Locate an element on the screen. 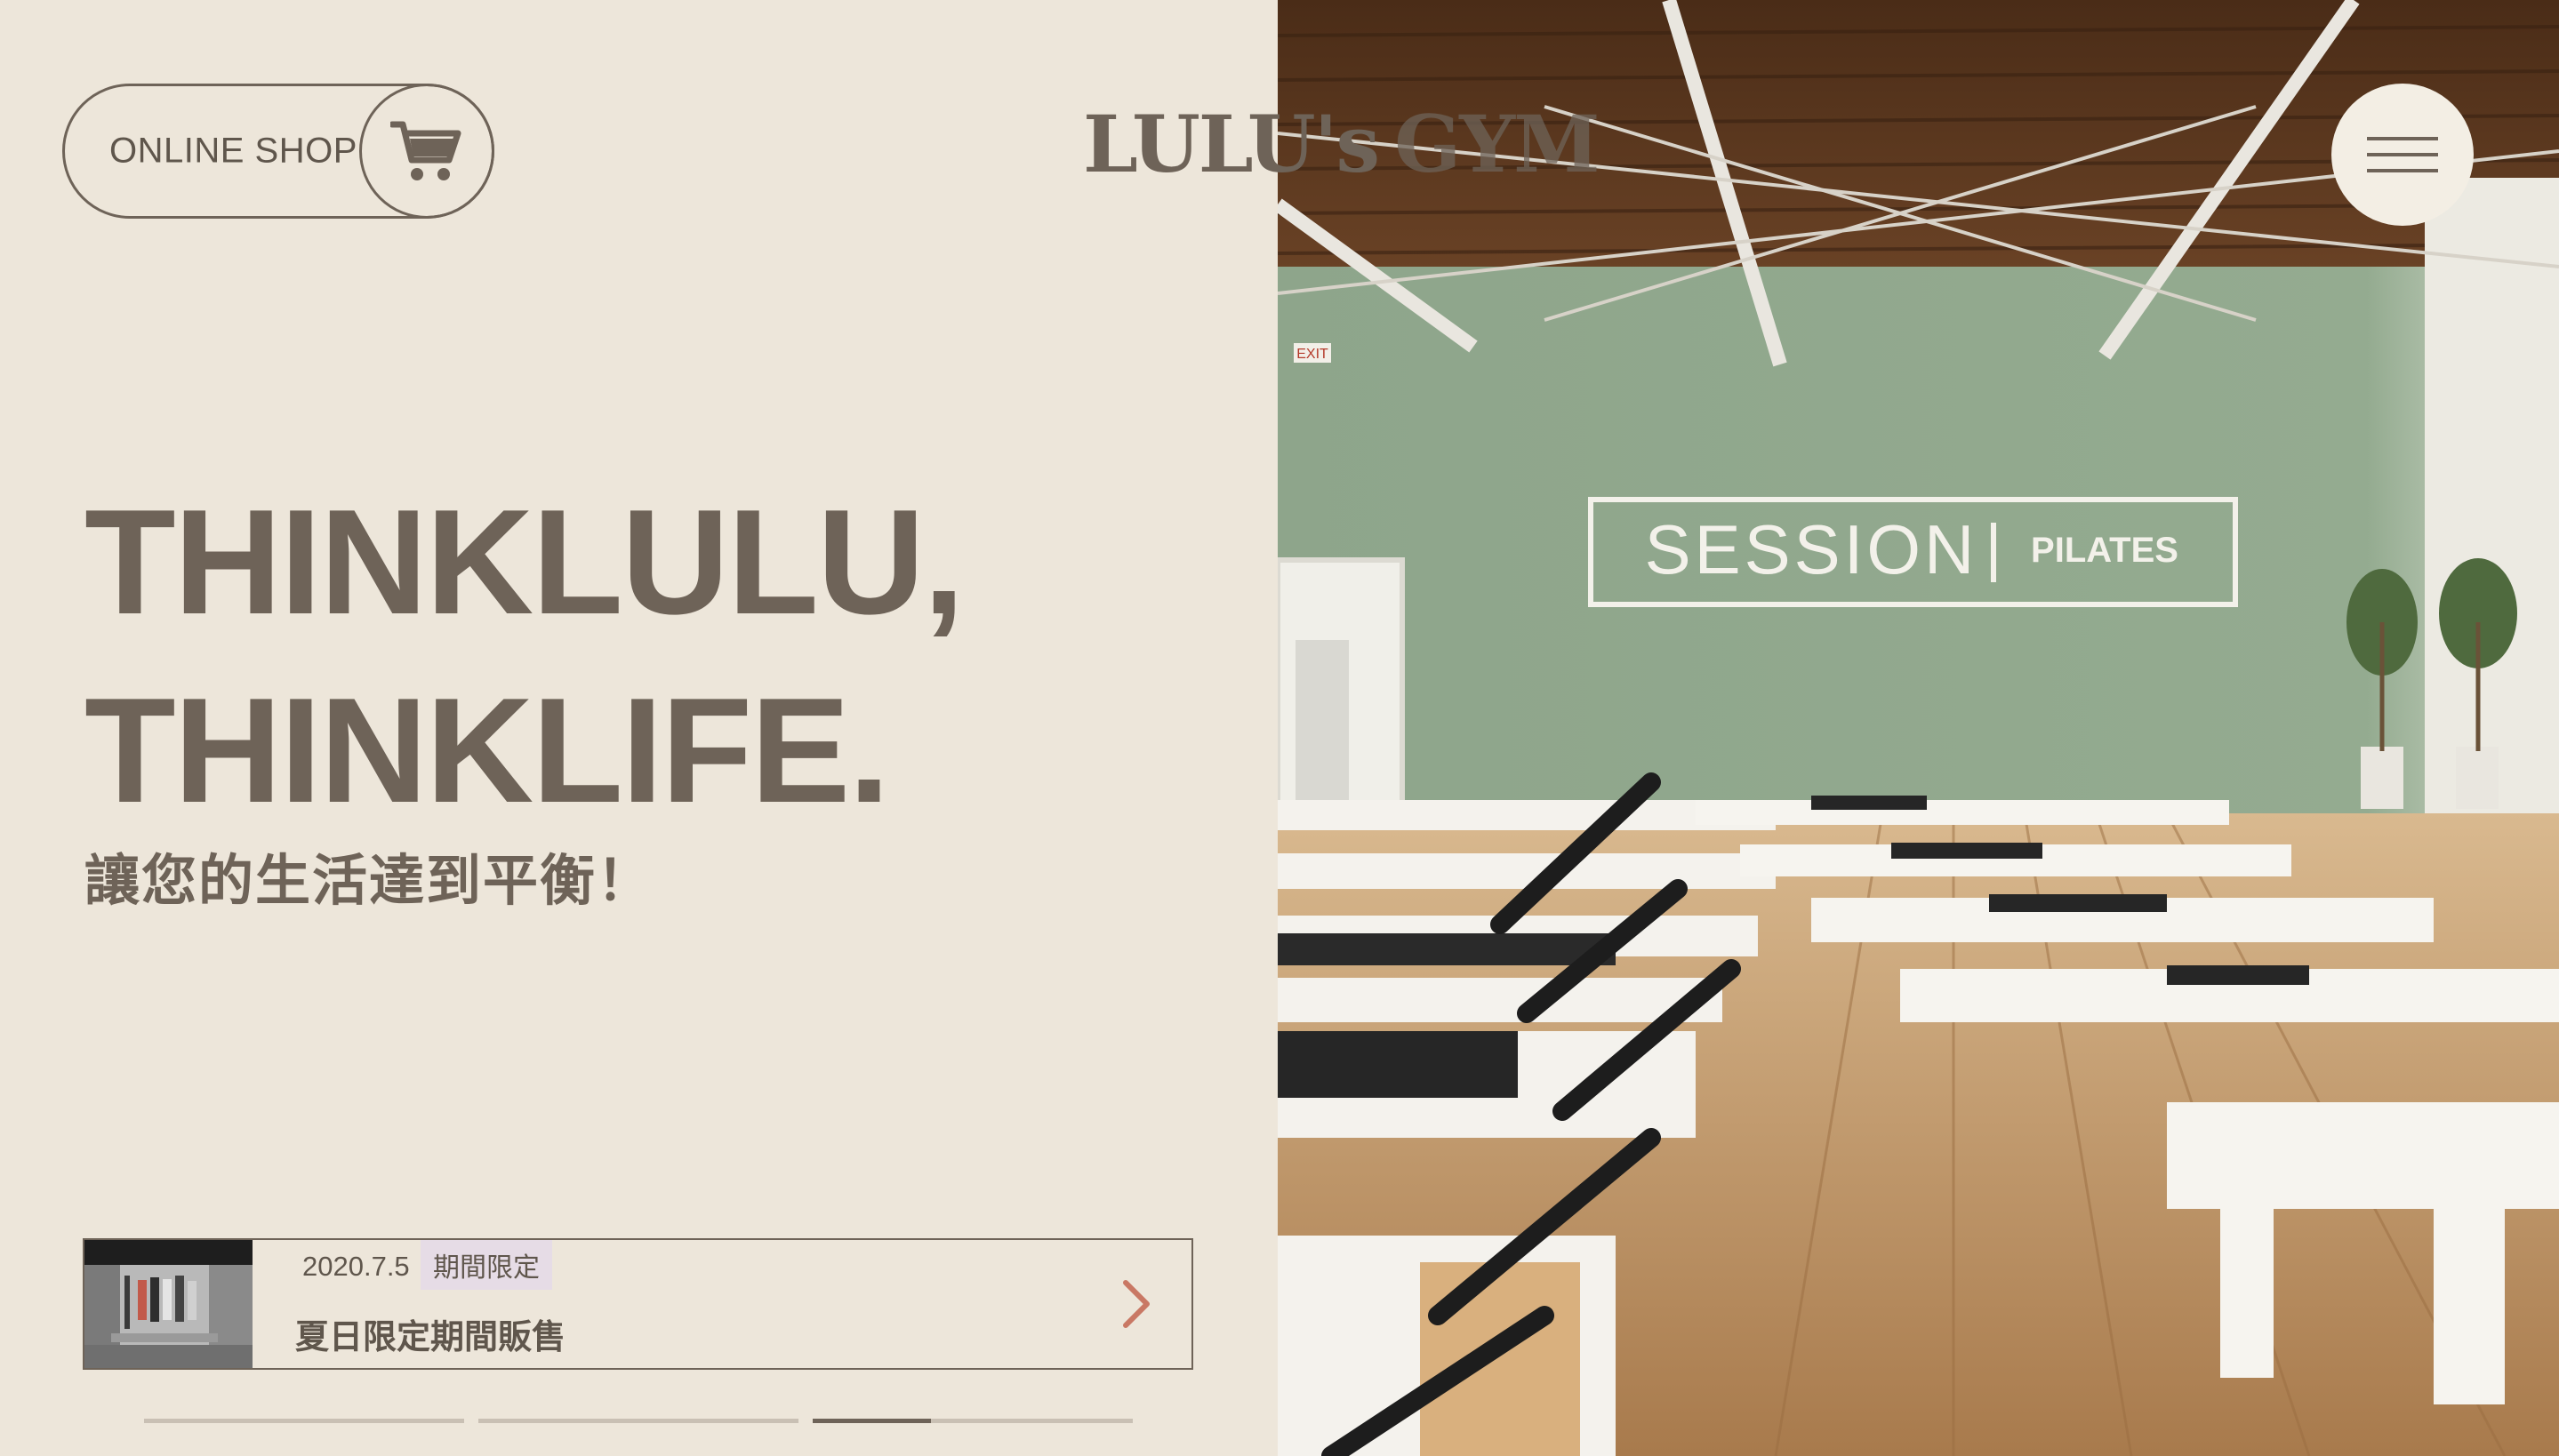  slider-progress-fill is located at coordinates (872, 1421).